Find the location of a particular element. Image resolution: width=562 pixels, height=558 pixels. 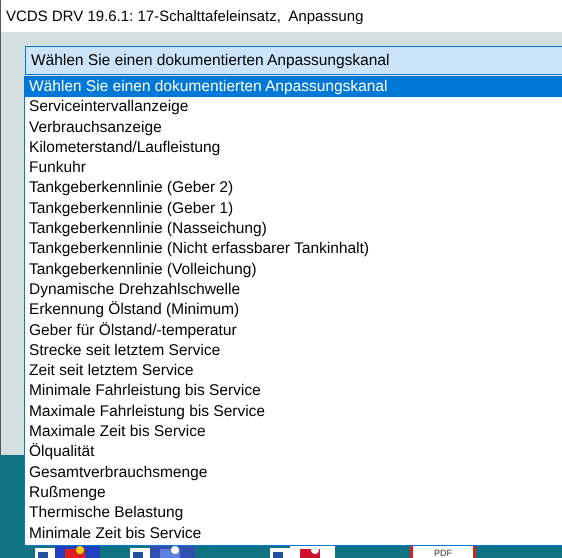

dropdown-option: Wählen Sie einen dokumentierten Anpassungskanal is located at coordinates (293, 87).